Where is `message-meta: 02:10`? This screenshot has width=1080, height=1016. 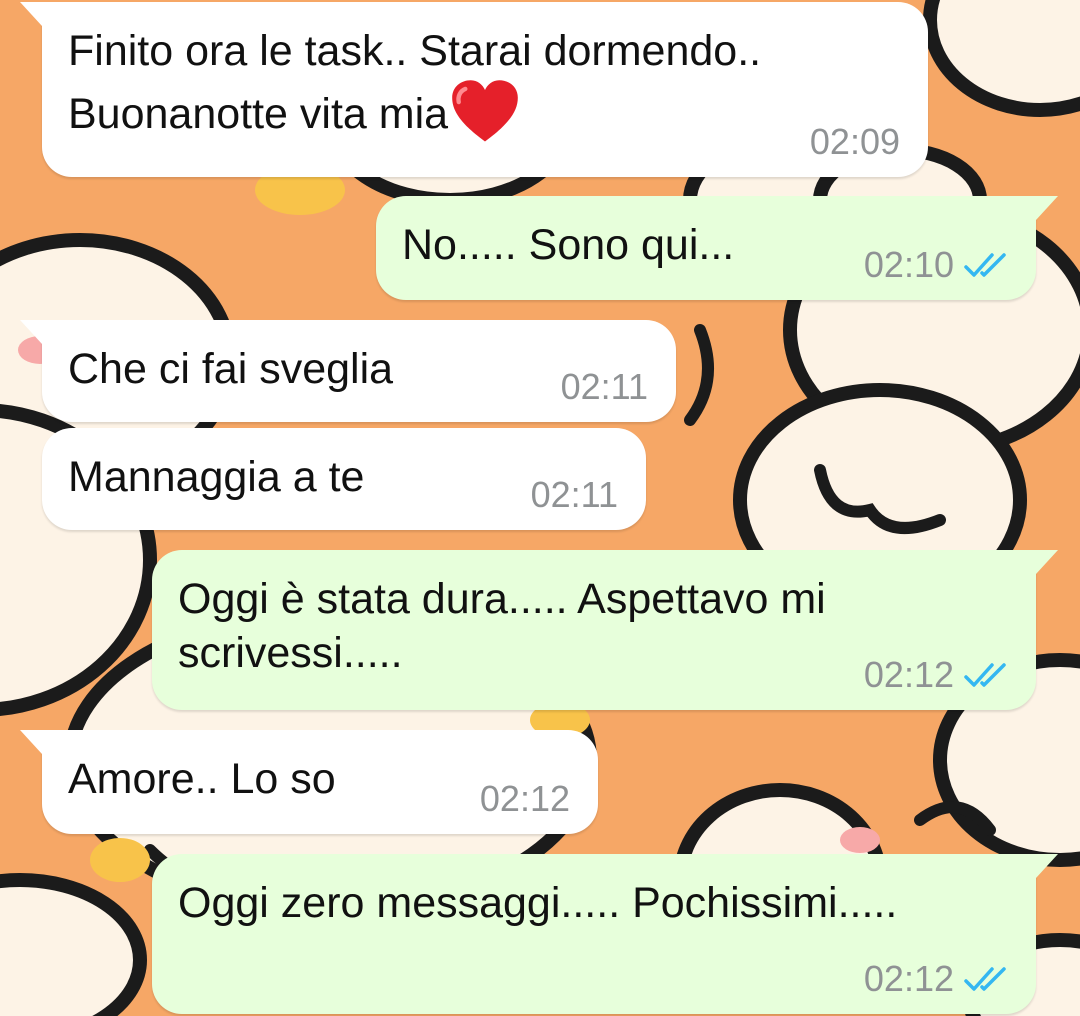 message-meta: 02:10 is located at coordinates (936, 265).